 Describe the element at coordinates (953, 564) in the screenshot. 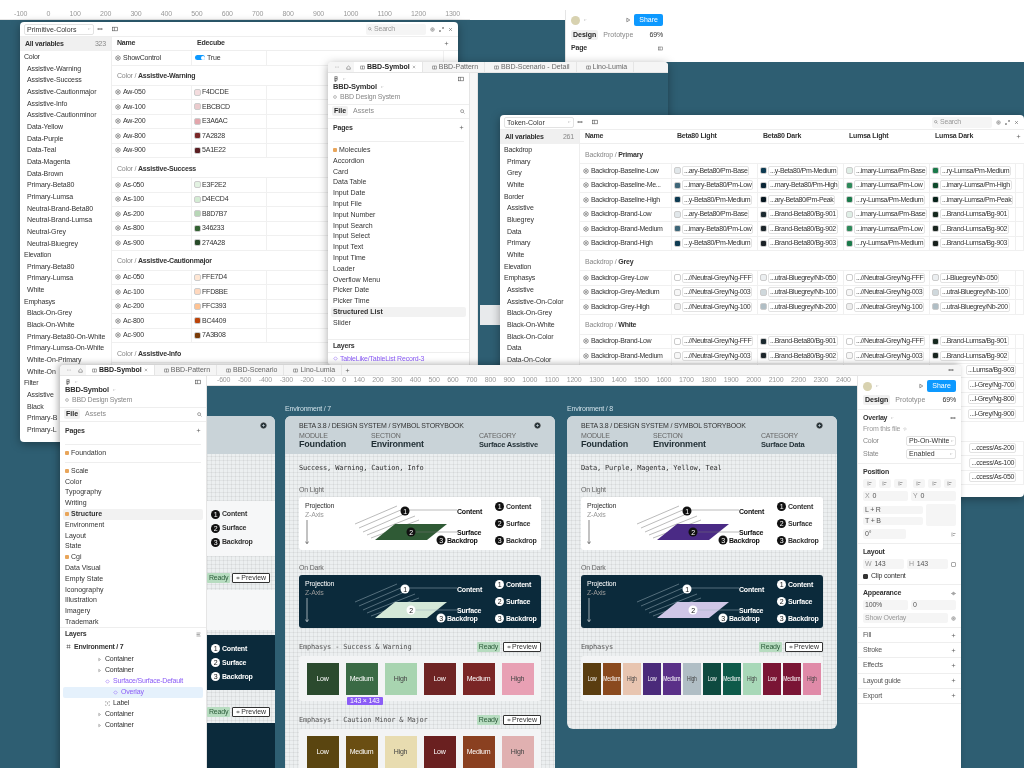

I see `resize-icon` at that location.